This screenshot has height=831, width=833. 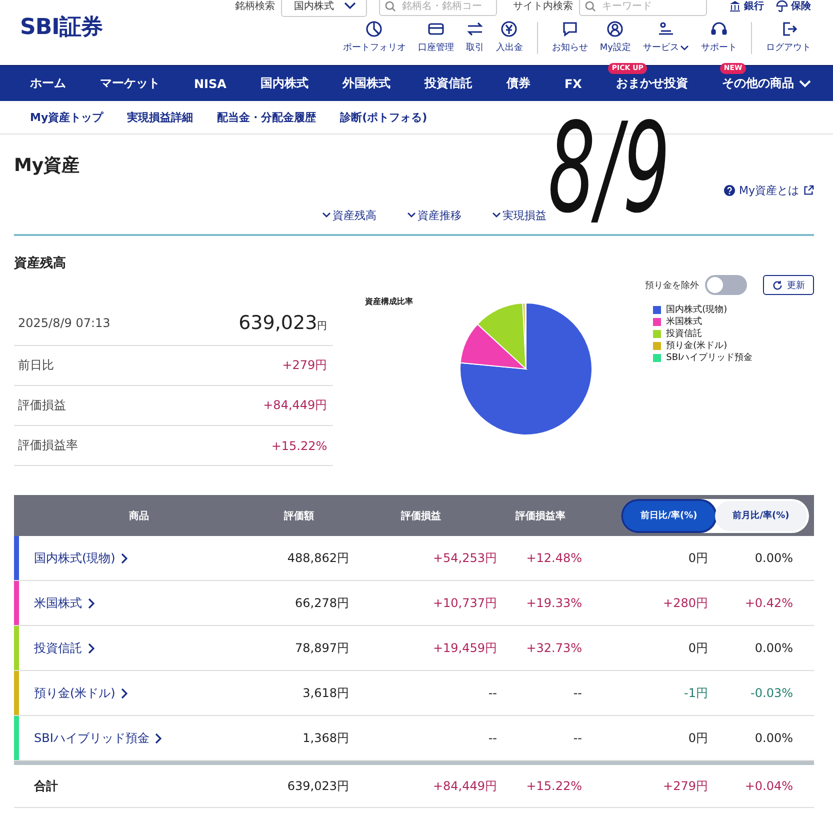 What do you see at coordinates (317, 558) in the screenshot?
I see `value-cell-text: 488,862円` at bounding box center [317, 558].